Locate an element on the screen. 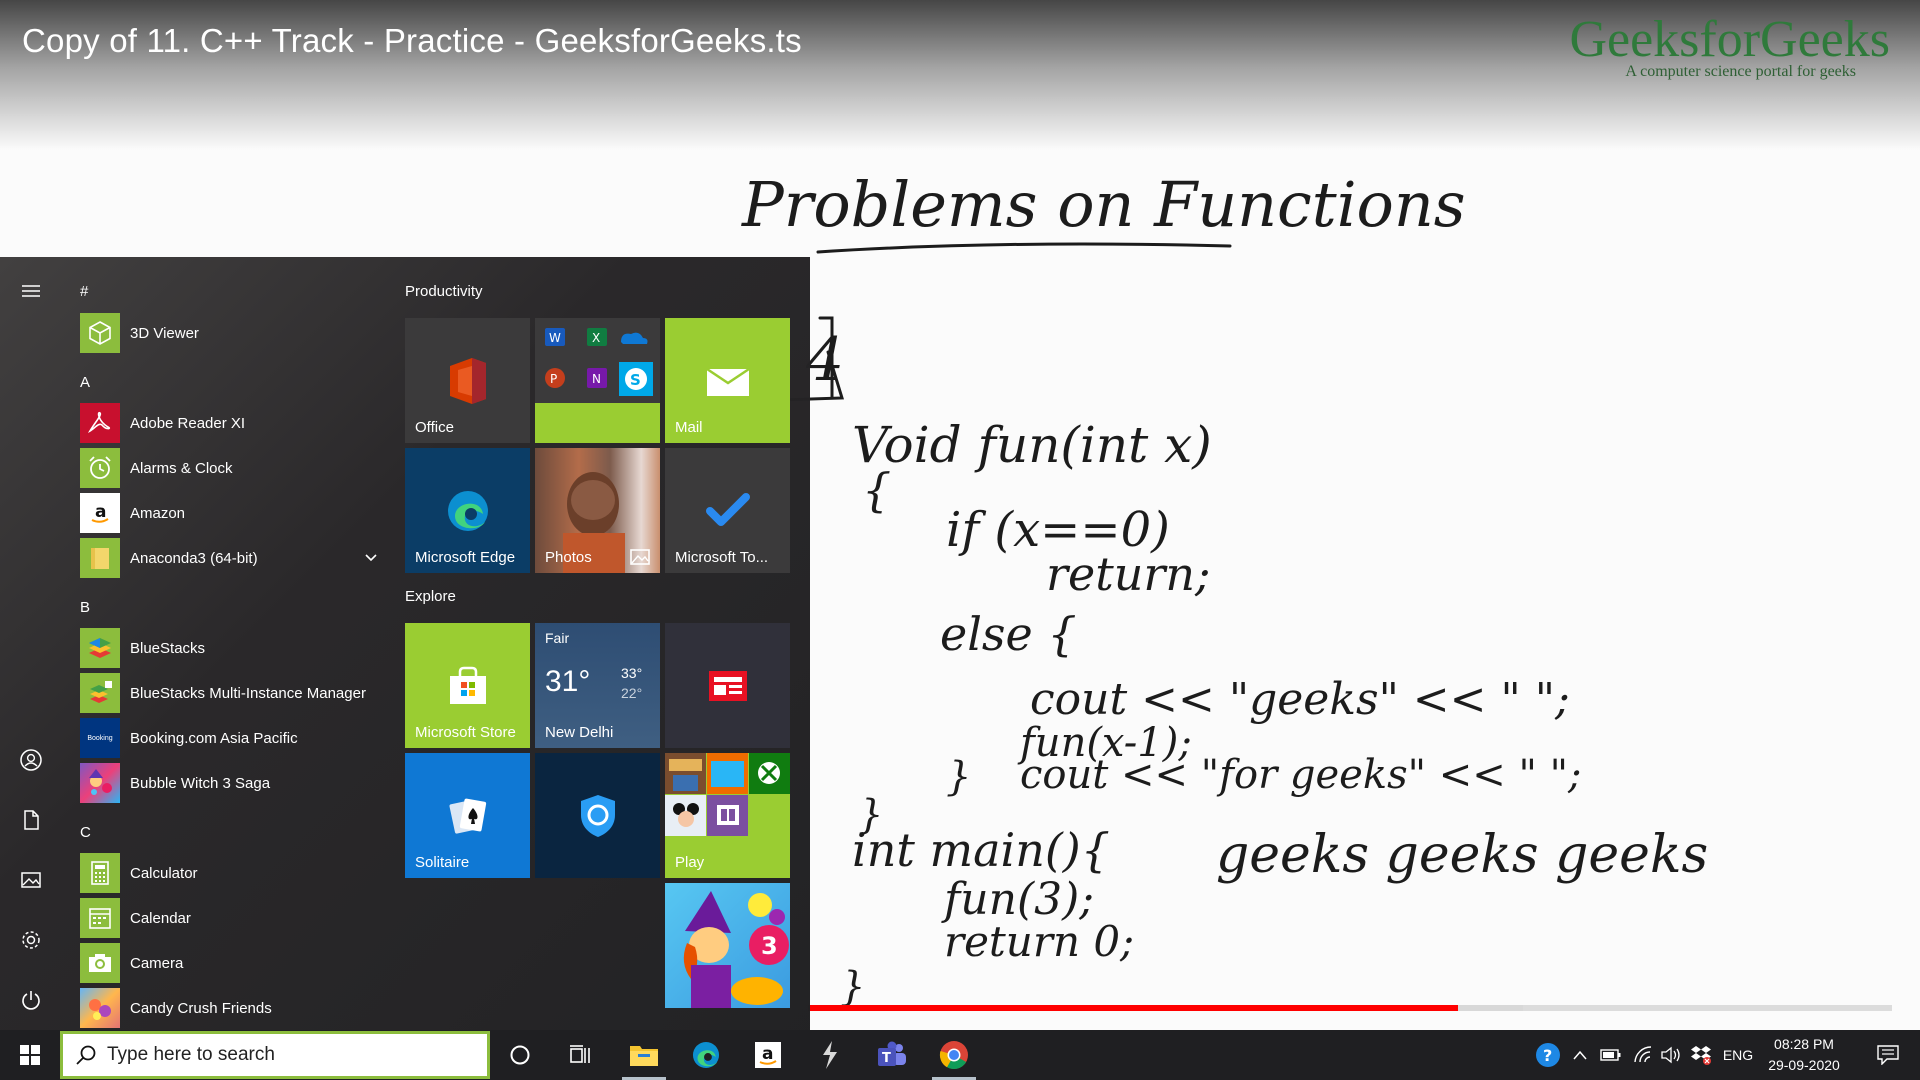 The image size is (1920, 1080). app-alarms-clock: Alarms & Clock is located at coordinates (230, 468).